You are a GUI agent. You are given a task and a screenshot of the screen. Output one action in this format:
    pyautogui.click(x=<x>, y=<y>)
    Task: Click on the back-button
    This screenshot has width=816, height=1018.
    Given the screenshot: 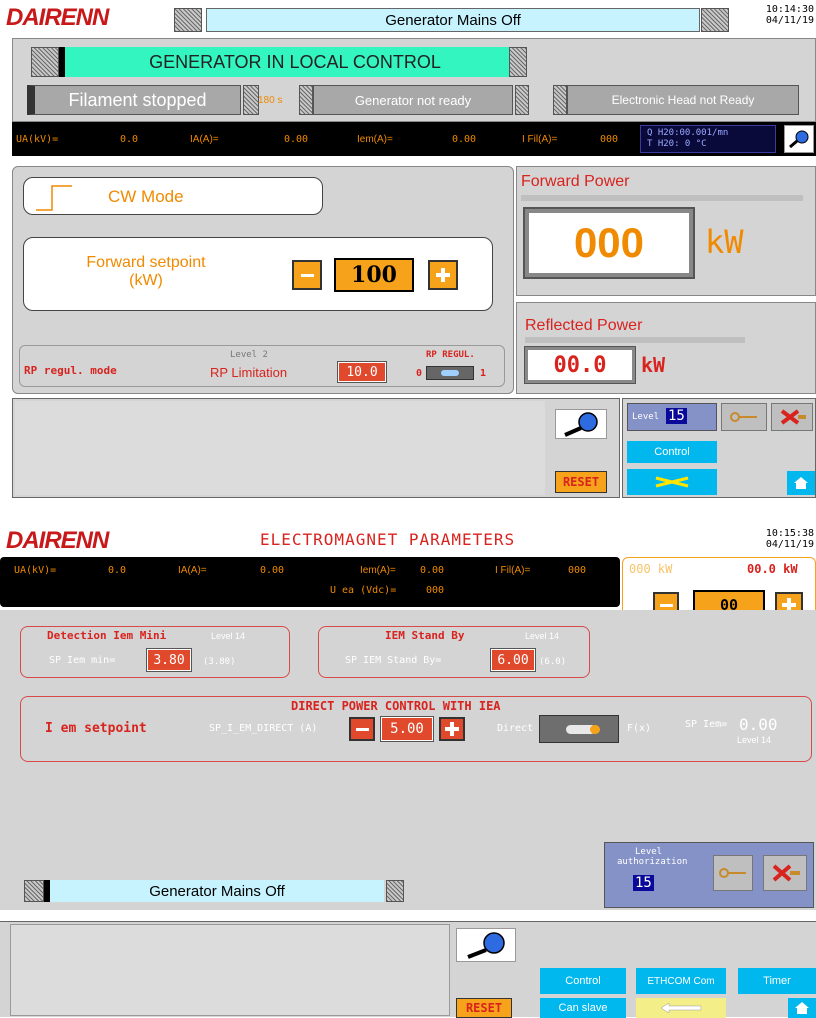 What is the action you would take?
    pyautogui.click(x=681, y=1008)
    